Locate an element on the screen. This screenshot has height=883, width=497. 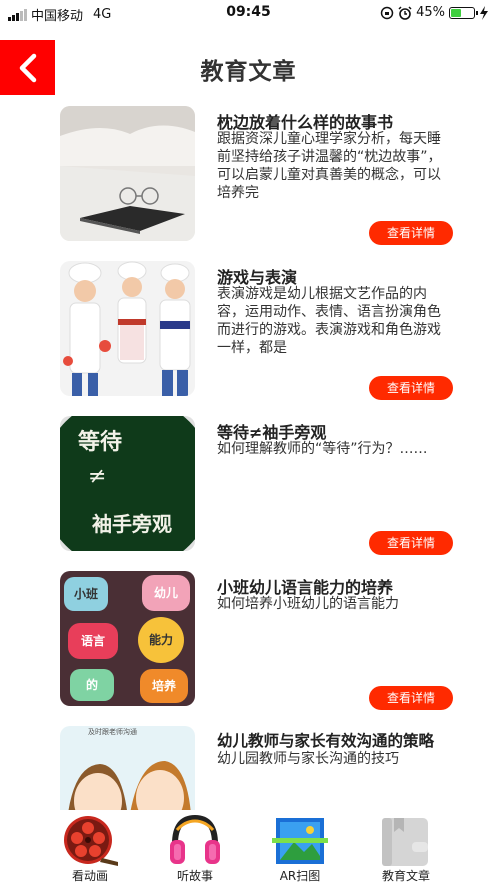
tab-label: 听故事 is located at coordinates (194, 876).